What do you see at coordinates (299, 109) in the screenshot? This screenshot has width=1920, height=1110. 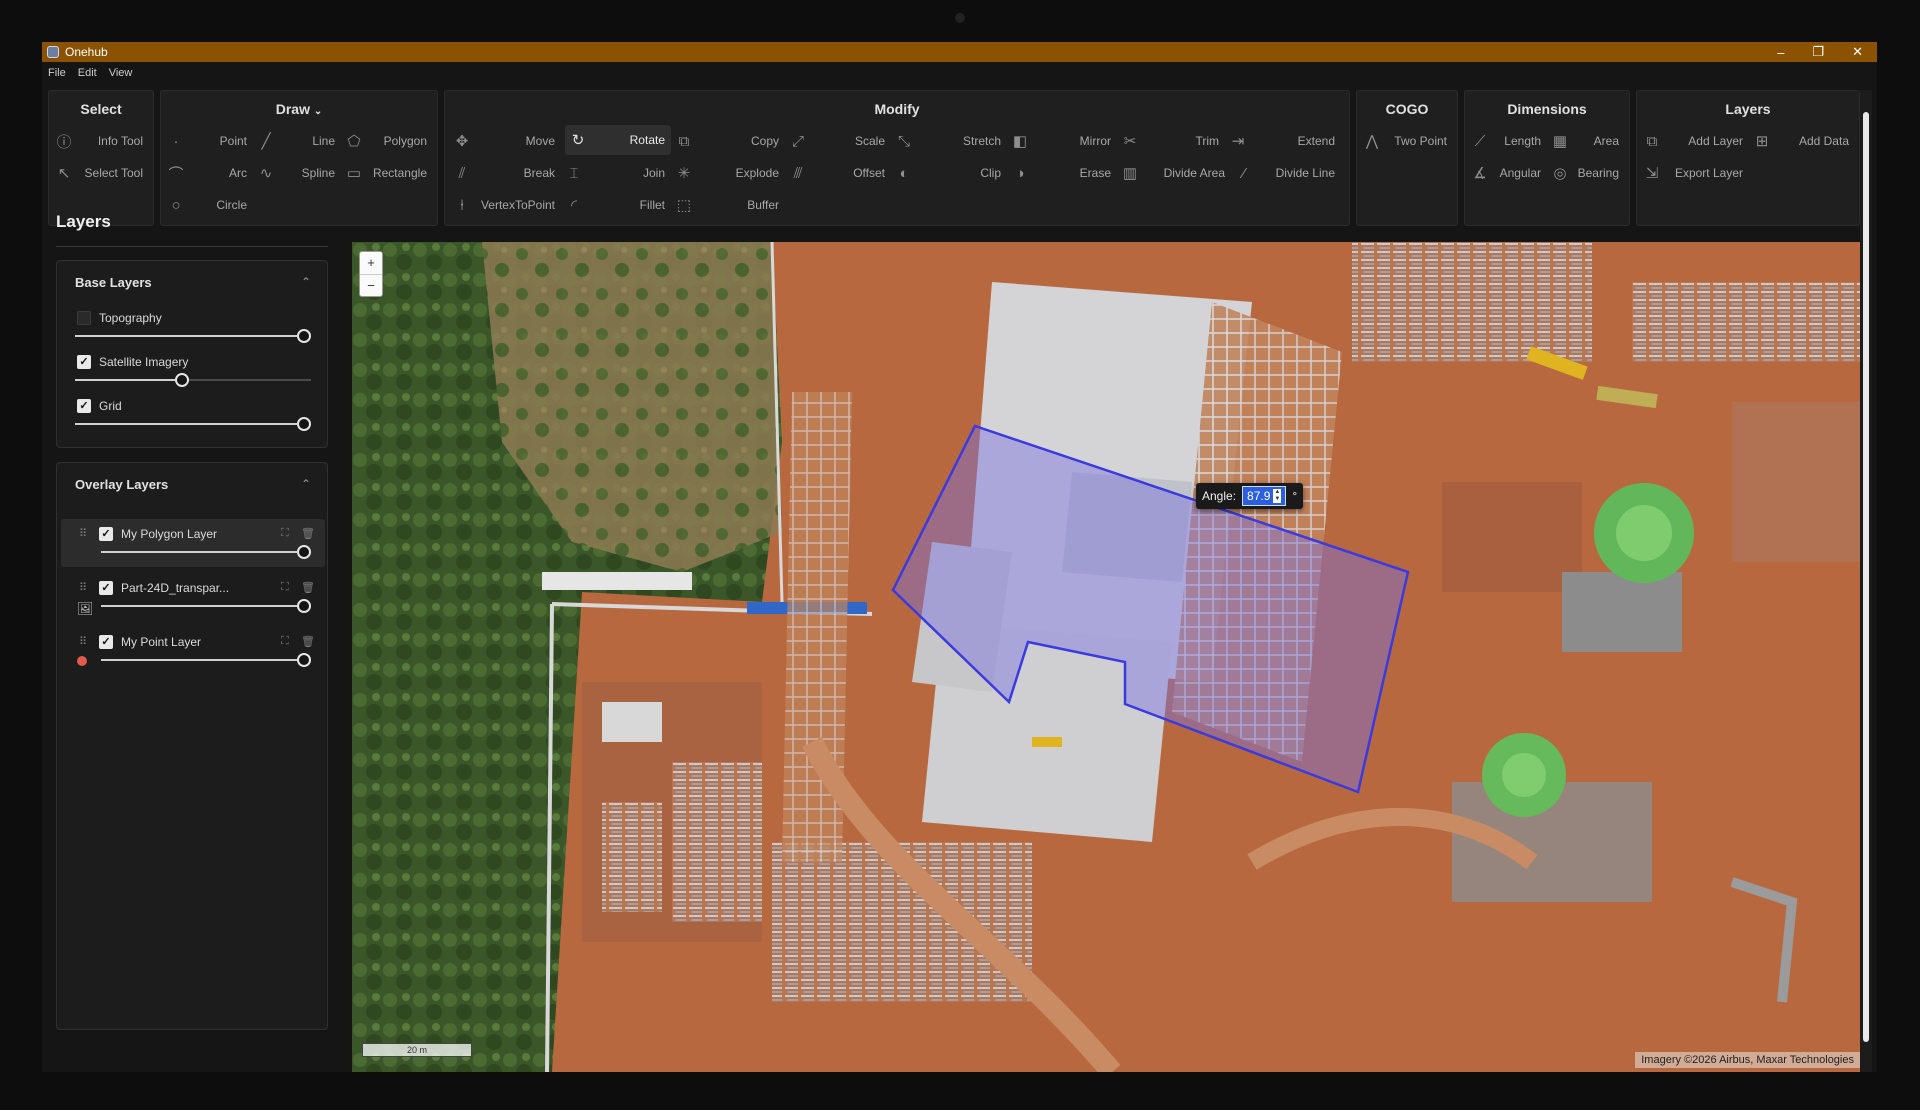 I see `group-title-draw: Draw ⌄` at bounding box center [299, 109].